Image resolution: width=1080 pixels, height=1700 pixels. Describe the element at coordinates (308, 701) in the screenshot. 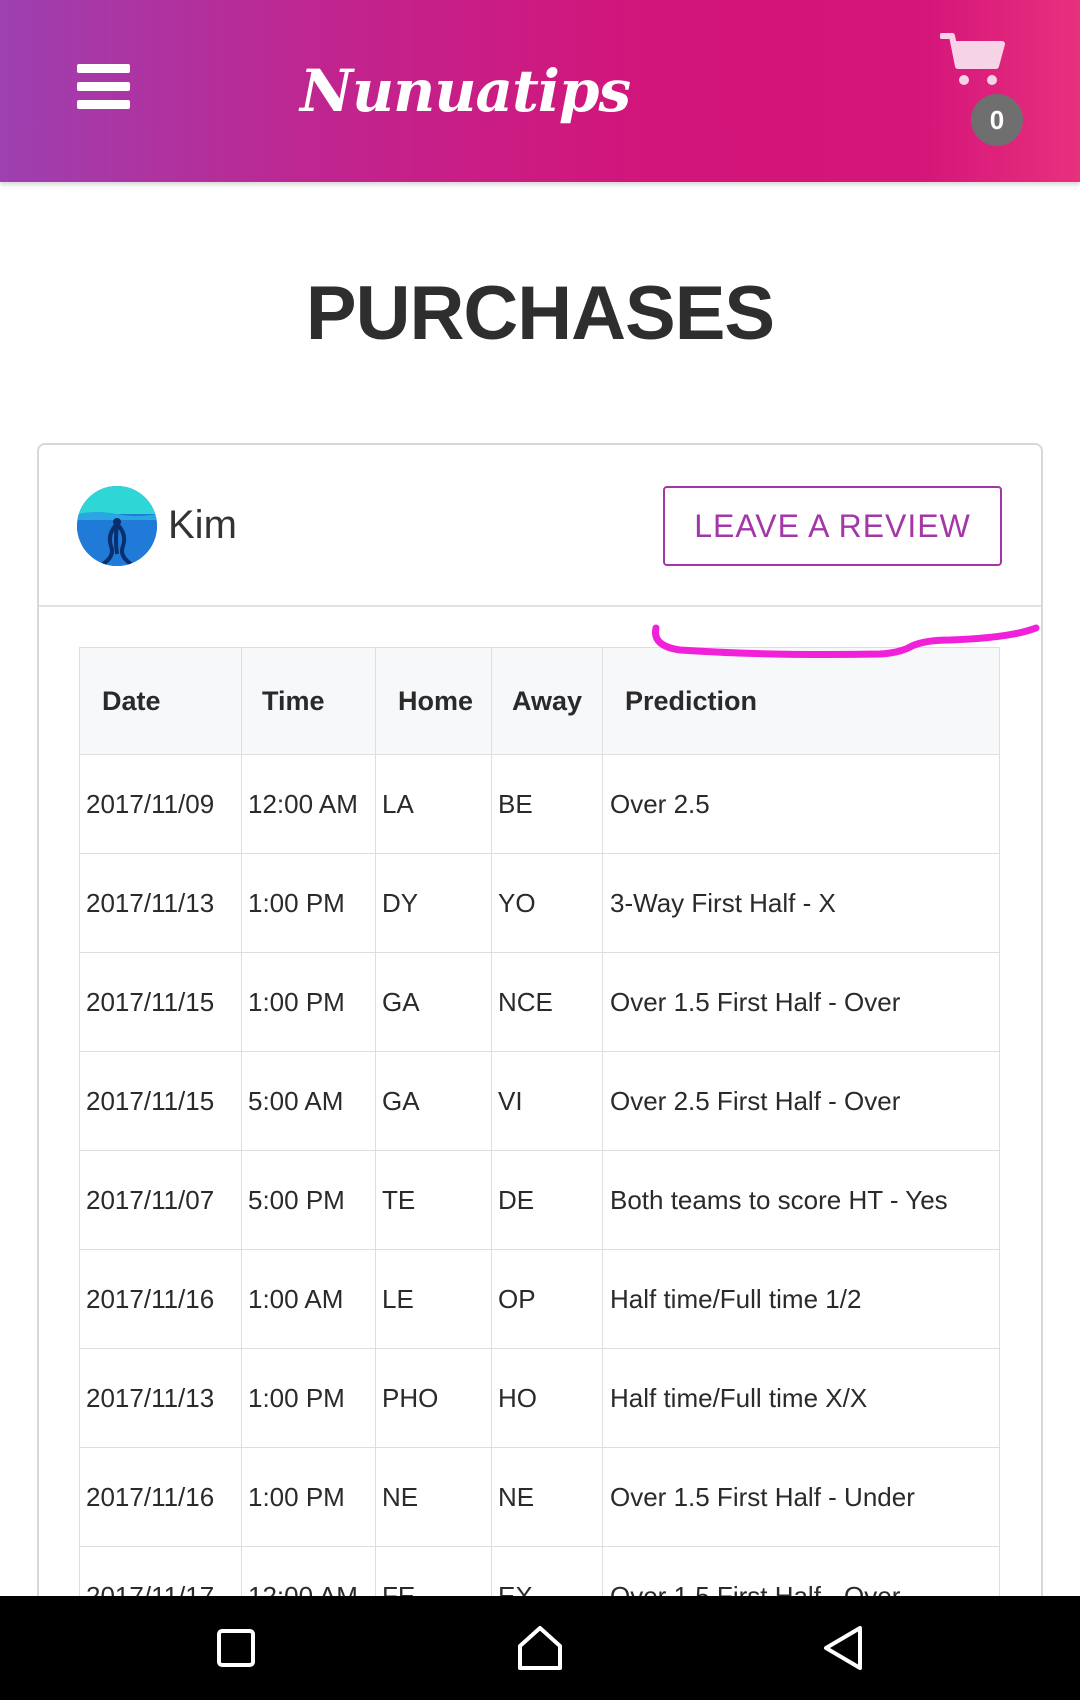

I see `column-header-time: Time` at that location.